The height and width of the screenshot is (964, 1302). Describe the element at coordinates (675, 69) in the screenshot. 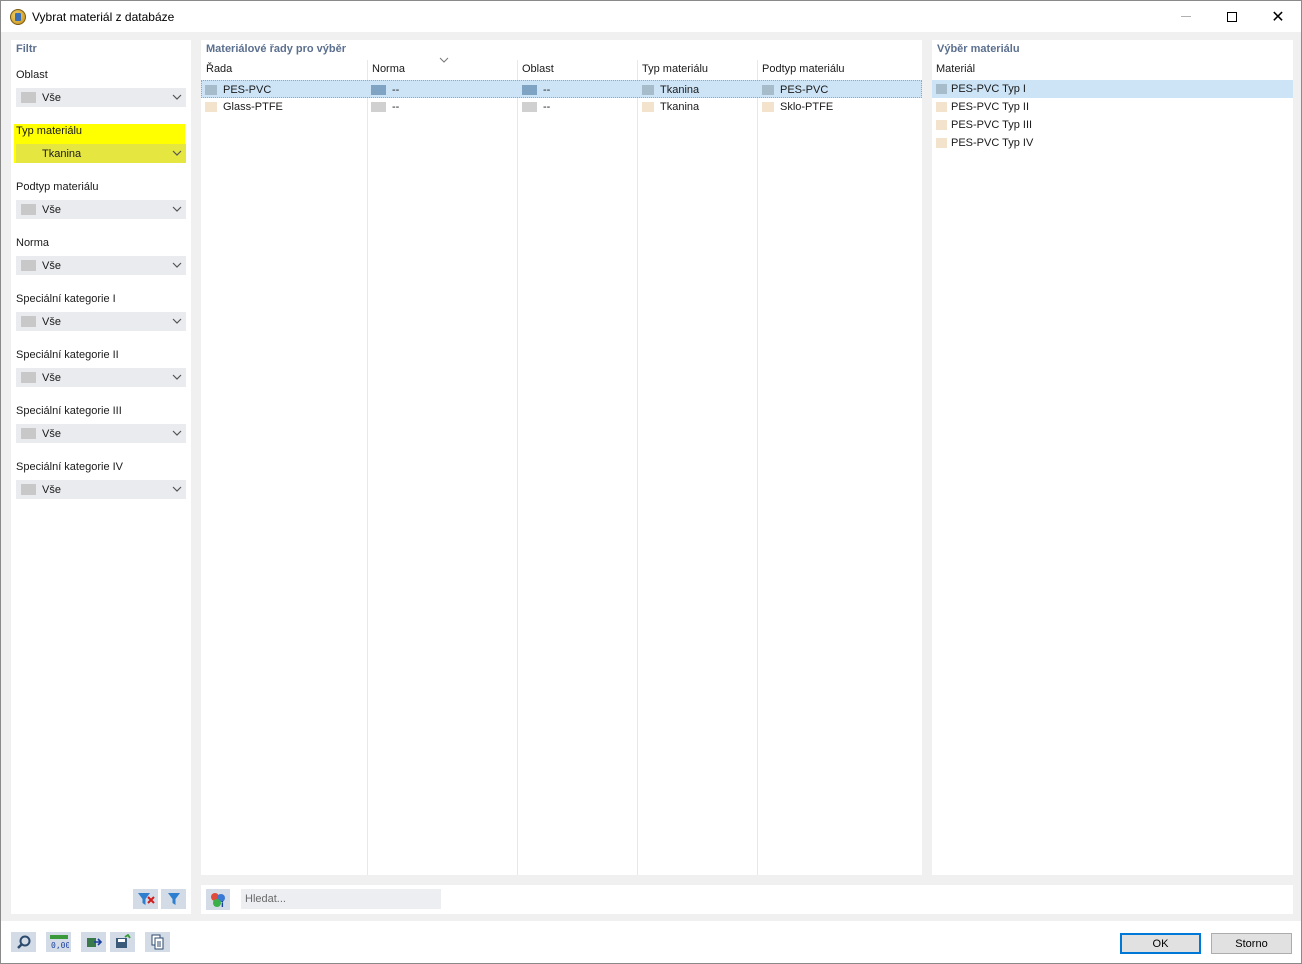

I see `column-header-typ-materialu: Typ materiálu` at that location.